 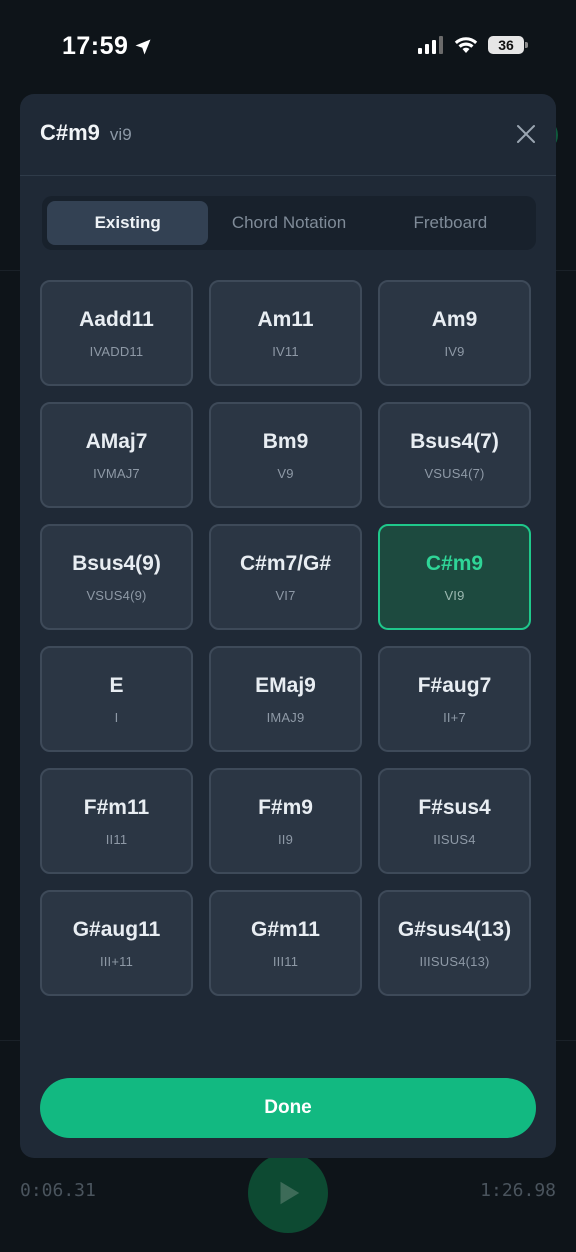 What do you see at coordinates (285, 473) in the screenshot?
I see `chord-roman: V9` at bounding box center [285, 473].